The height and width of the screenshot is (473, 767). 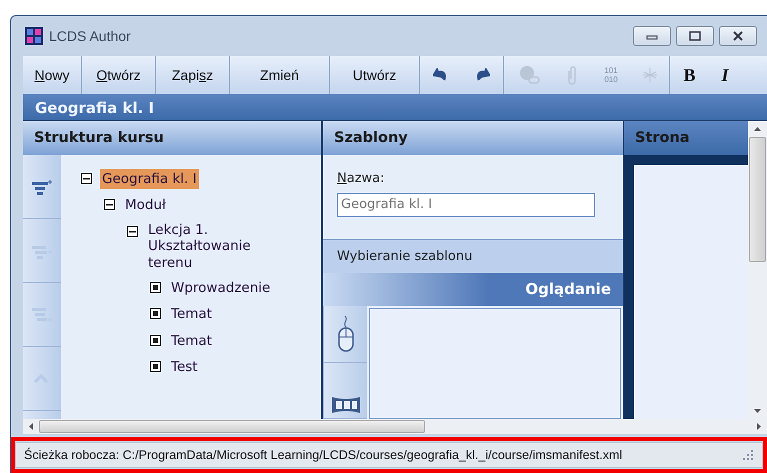 I want to click on status-text: Ścieżka robocza: C:/ProgramData/Microsoft Learning/LCDS/courses/geografia_kl._i/course/imsmanifest.xml, so click(x=324, y=455).